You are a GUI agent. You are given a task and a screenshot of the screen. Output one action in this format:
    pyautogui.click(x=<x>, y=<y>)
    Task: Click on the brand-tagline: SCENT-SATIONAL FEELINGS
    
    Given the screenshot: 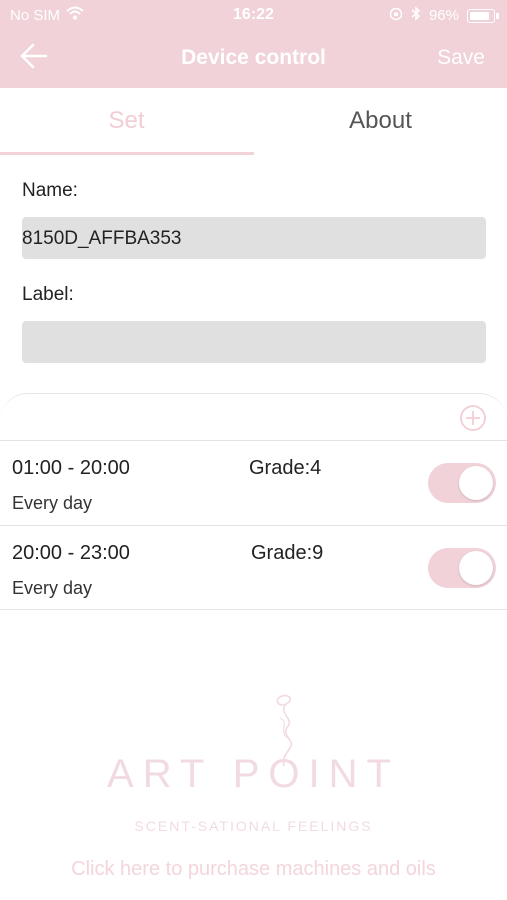 What is the action you would take?
    pyautogui.click(x=253, y=826)
    